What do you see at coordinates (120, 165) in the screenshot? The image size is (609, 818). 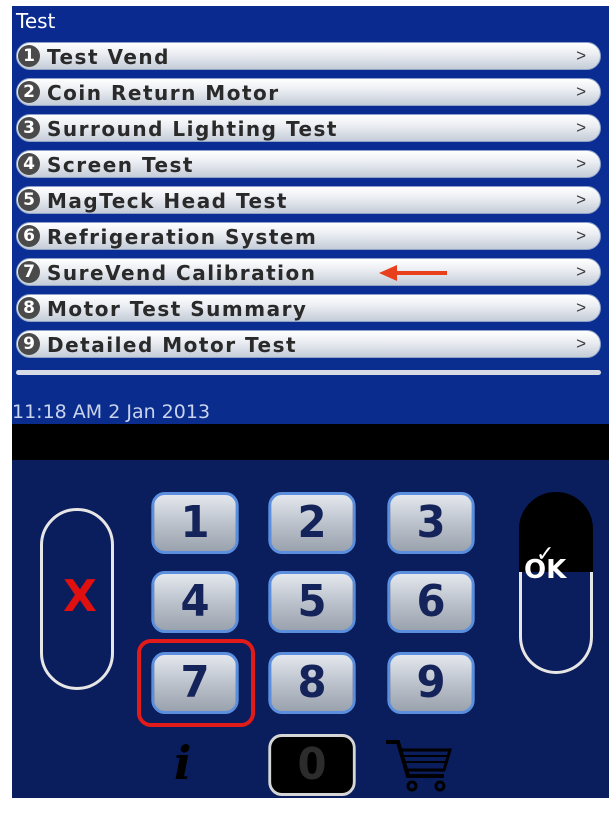 I see `menu-item-label: Screen Test` at bounding box center [120, 165].